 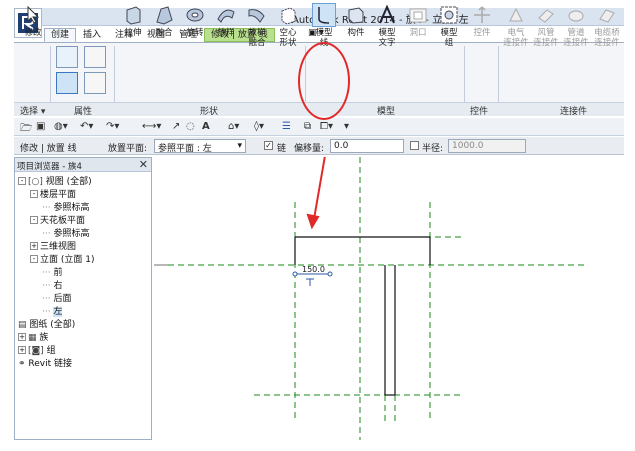 I want to click on electrical-connector-button: 电气 连接件, so click(x=516, y=26).